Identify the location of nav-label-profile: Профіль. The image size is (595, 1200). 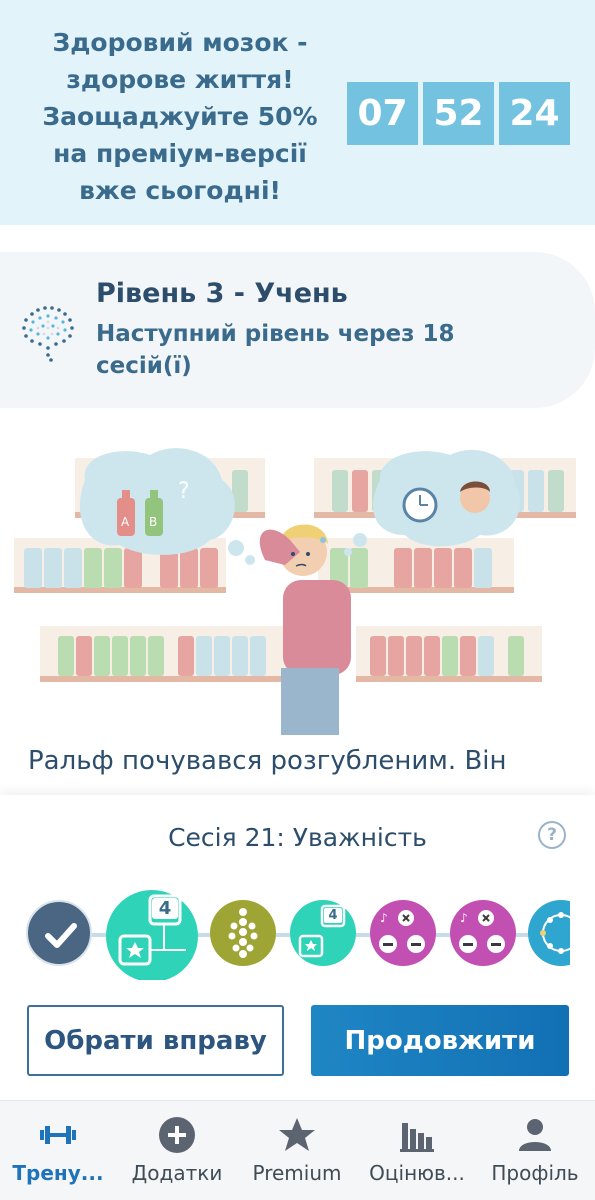
(535, 1173).